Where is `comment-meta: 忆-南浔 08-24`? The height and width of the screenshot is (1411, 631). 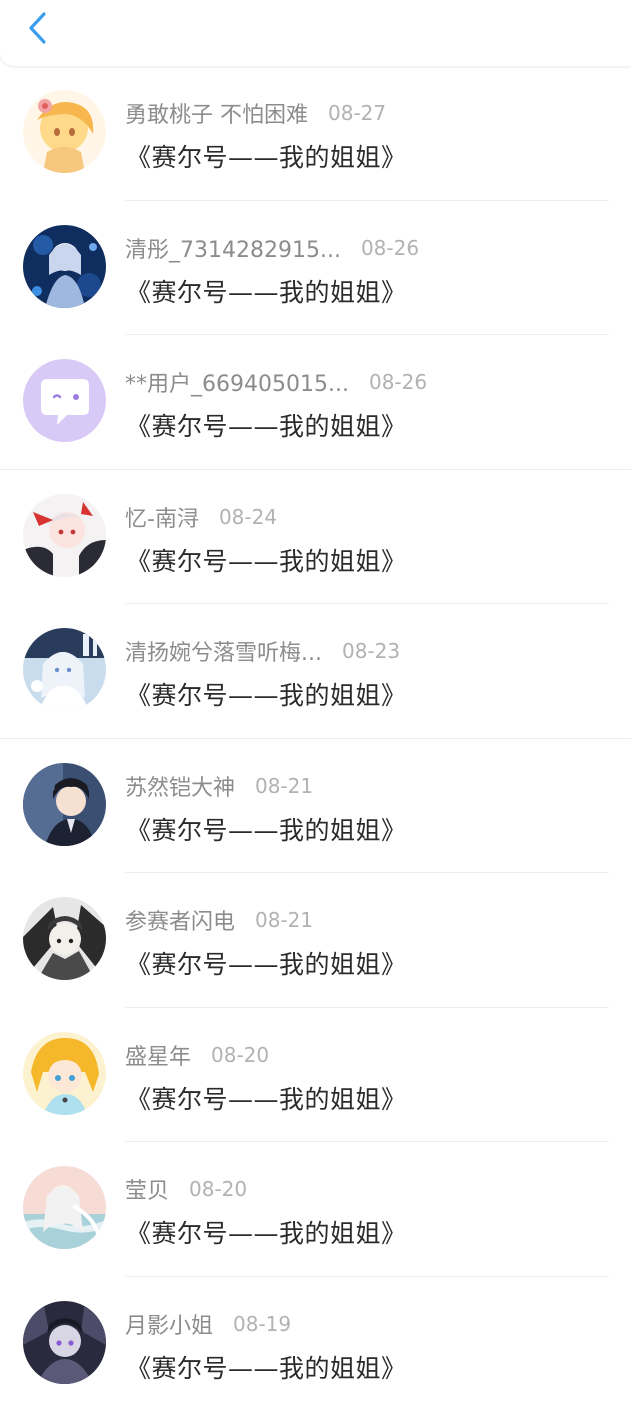
comment-meta: 忆-南浔 08-24 is located at coordinates (201, 517).